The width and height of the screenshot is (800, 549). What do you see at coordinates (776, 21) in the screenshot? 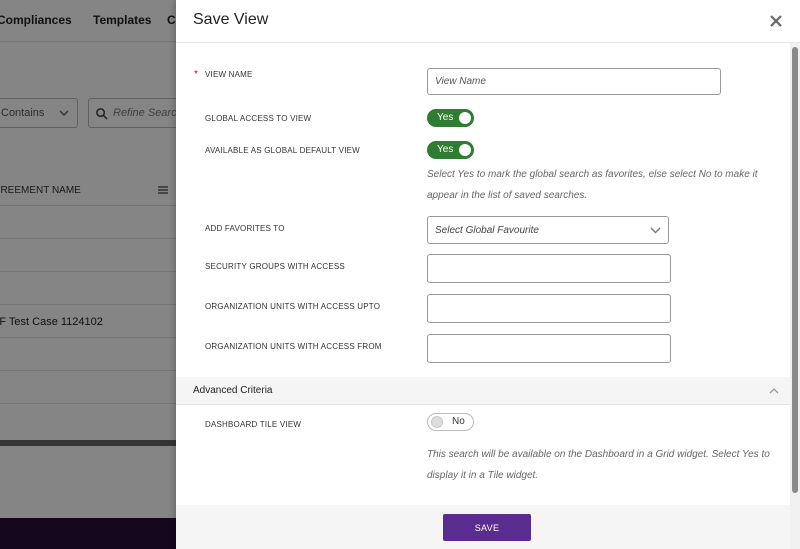
I see `close-icon` at bounding box center [776, 21].